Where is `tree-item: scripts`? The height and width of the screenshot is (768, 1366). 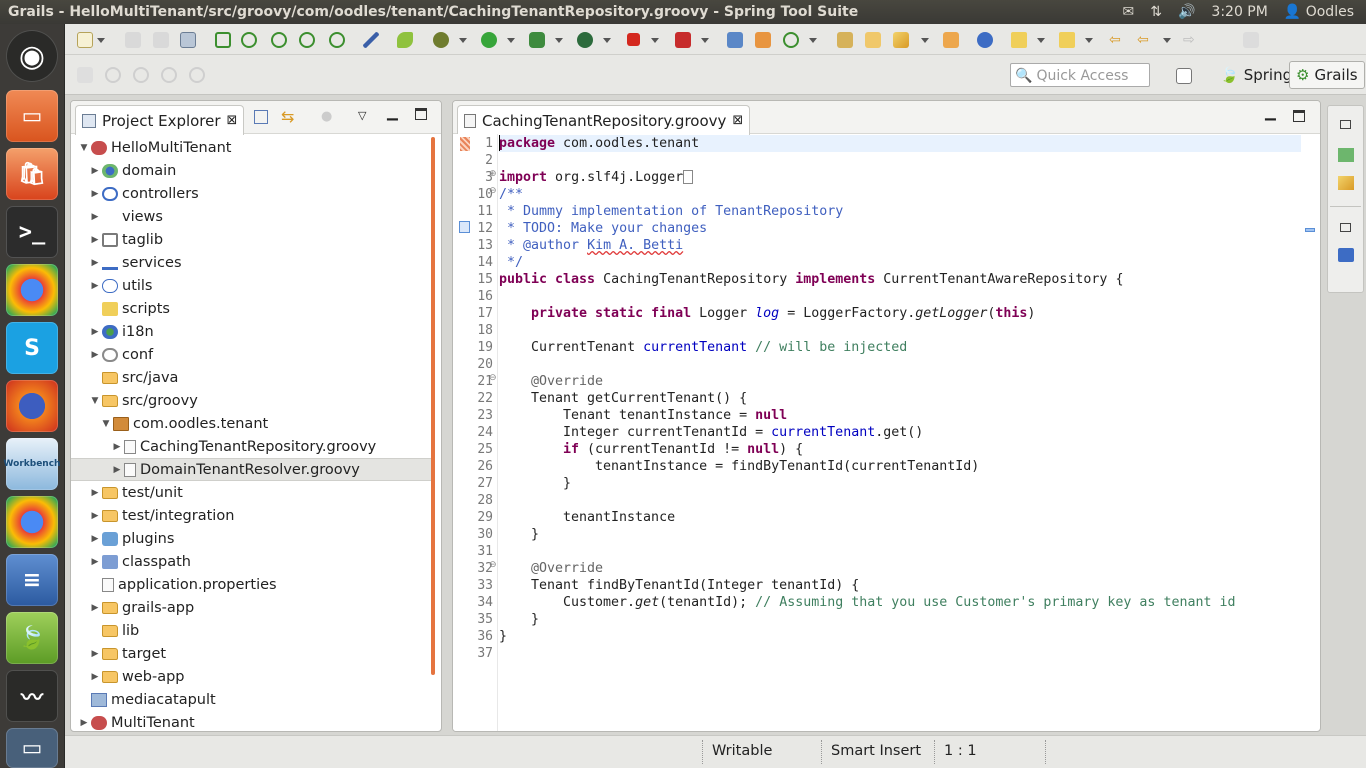 tree-item: scripts is located at coordinates (252, 308).